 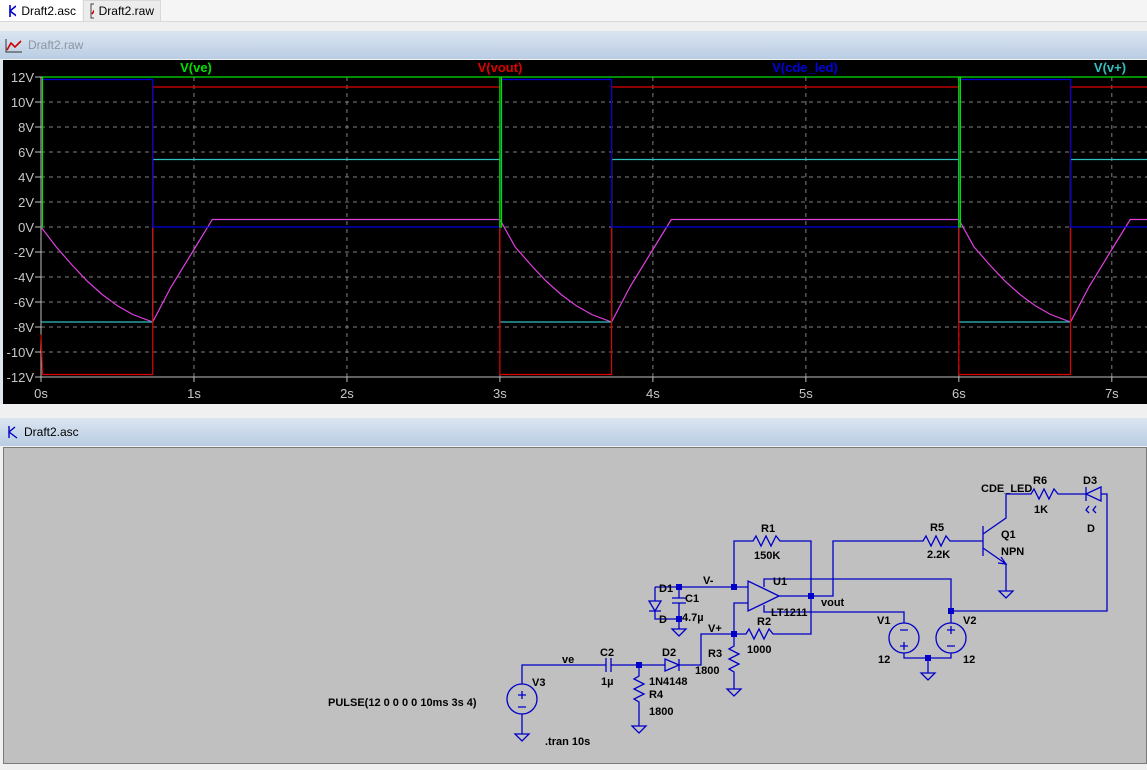 I want to click on net-label-vminus: V-, so click(x=708, y=581).